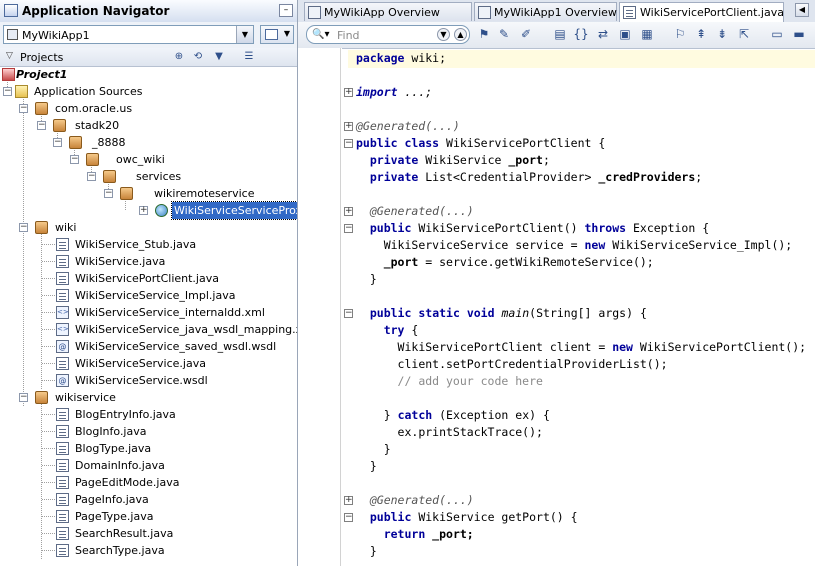 Image resolution: width=815 pixels, height=566 pixels. Describe the element at coordinates (234, 210) in the screenshot. I see `proxy-label: WikiServiceServiceProxy` at that location.